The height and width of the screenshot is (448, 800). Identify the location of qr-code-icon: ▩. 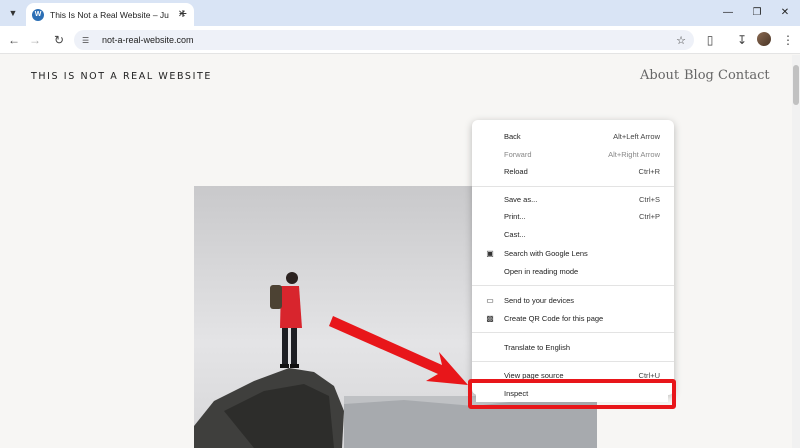
(490, 318).